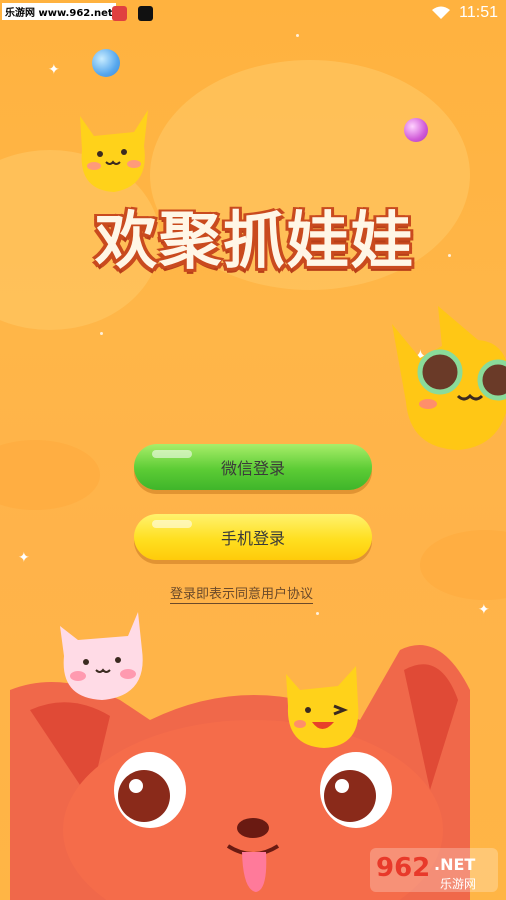 The width and height of the screenshot is (506, 900). I want to click on tiktok-icon, so click(145, 13).